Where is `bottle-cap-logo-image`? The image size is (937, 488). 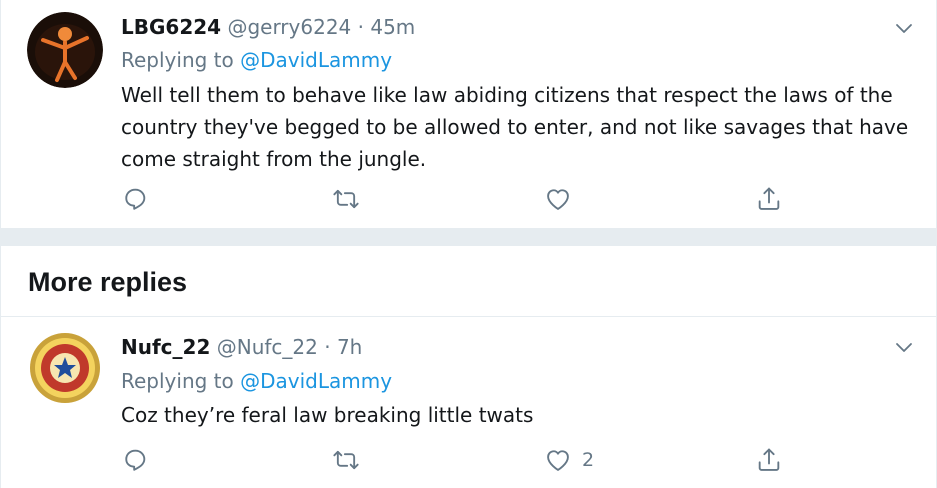 bottle-cap-logo-image is located at coordinates (65, 368).